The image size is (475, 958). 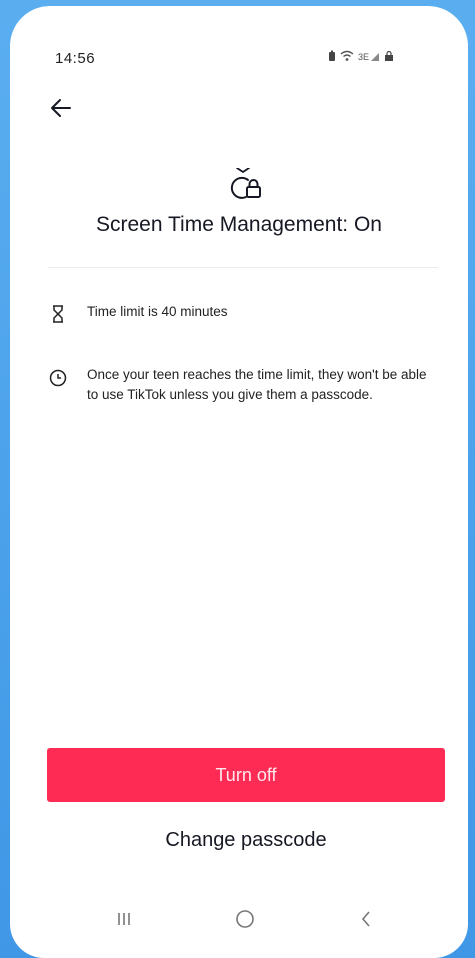 I want to click on hourglass-icon, so click(x=58, y=314).